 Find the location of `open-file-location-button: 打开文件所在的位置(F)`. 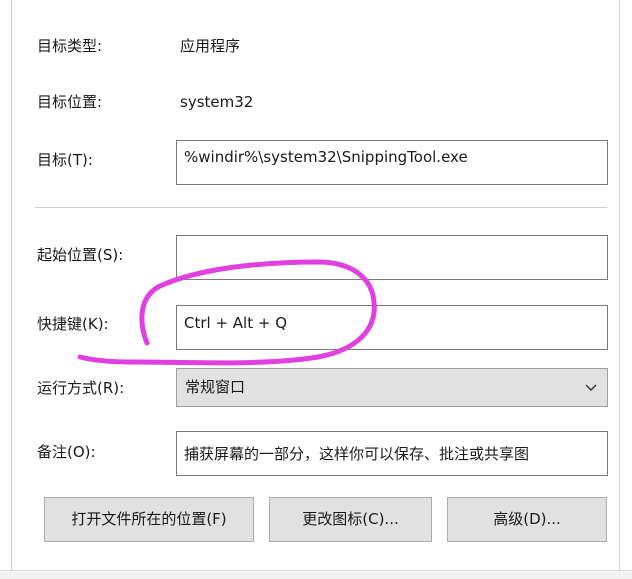

open-file-location-button: 打开文件所在的位置(F) is located at coordinates (149, 519).